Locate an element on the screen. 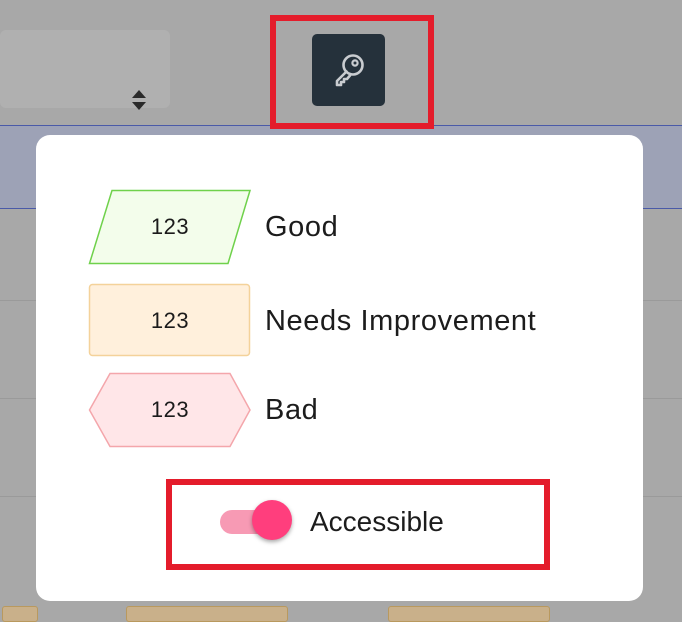 Image resolution: width=682 pixels, height=622 pixels. legend-swatch-needs-improvement: 123 is located at coordinates (170, 321).